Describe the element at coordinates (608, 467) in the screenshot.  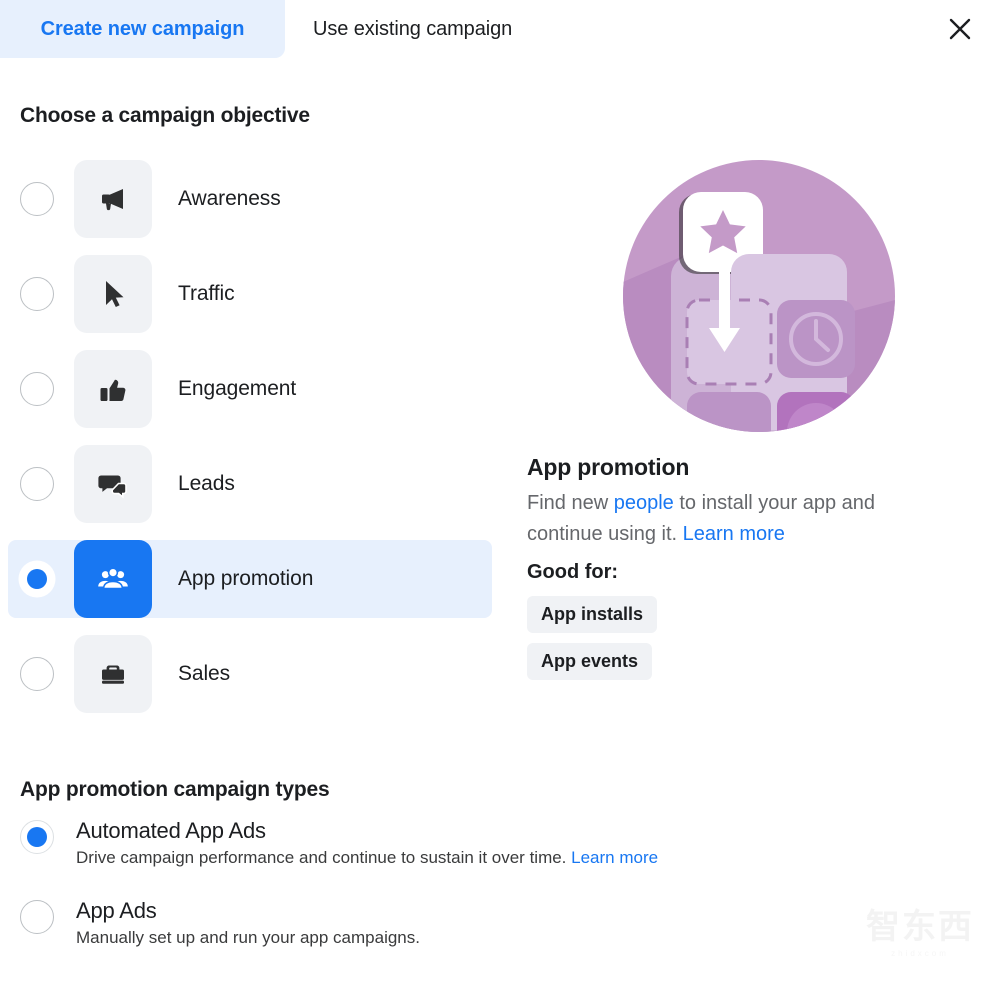
I see `detail-title: App promotion` at that location.